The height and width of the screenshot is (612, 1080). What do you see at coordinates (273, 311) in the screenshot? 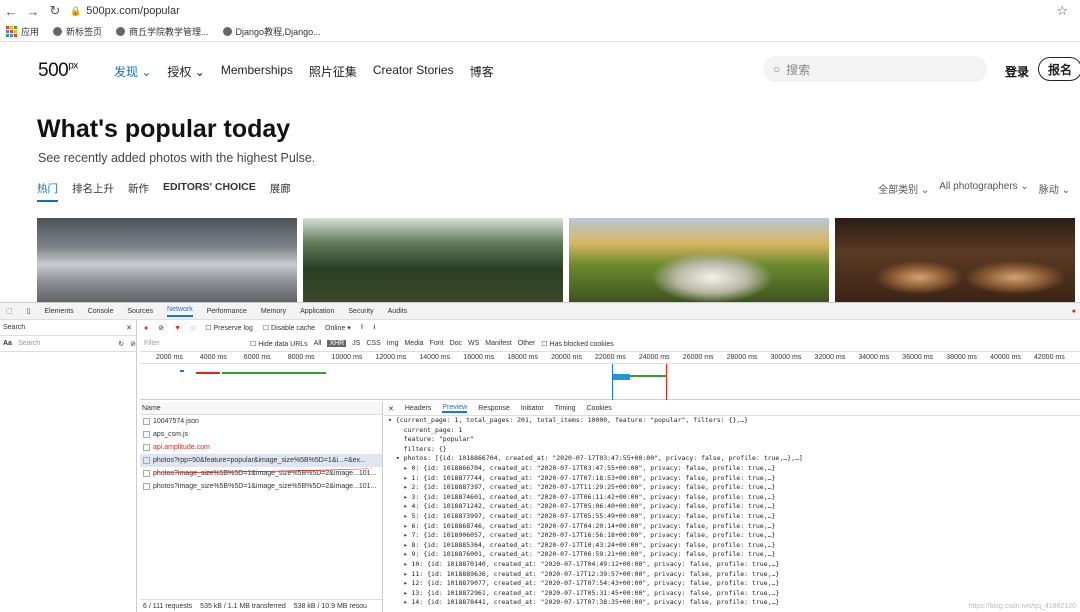
I see `tab-memory: Memory` at bounding box center [273, 311].